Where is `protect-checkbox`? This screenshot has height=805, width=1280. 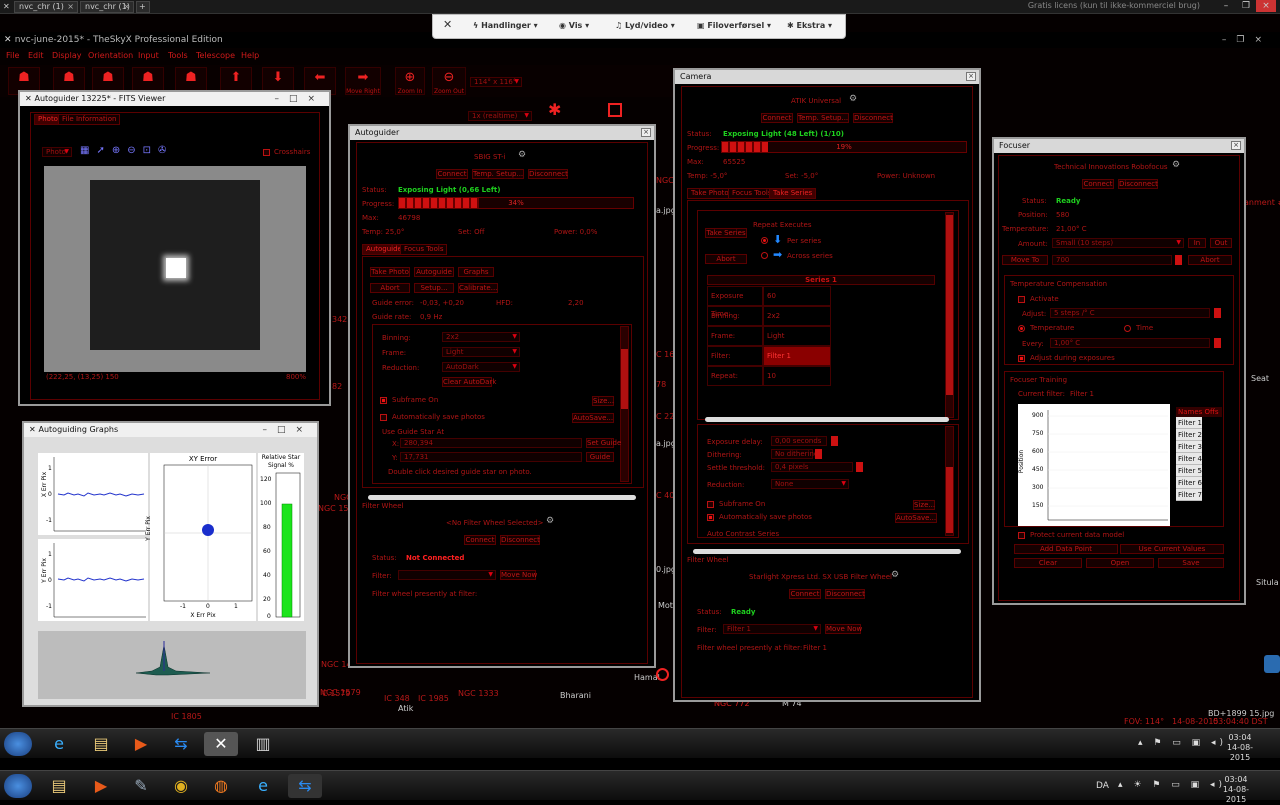
protect-checkbox is located at coordinates (1021, 535).